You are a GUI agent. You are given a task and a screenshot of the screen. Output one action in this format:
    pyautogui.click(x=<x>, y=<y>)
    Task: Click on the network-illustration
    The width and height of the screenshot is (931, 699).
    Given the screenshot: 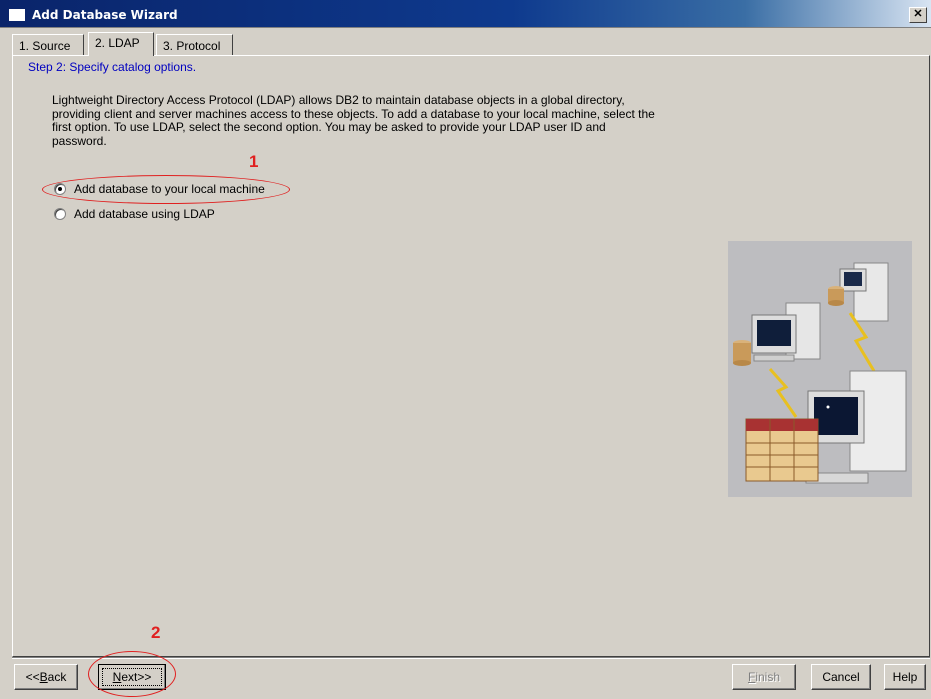 What is the action you would take?
    pyautogui.click(x=820, y=369)
    